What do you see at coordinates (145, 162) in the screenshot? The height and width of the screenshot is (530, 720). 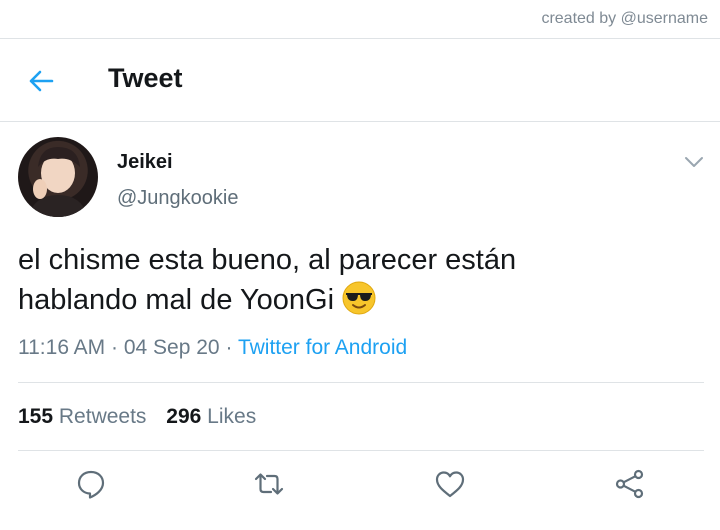 I see `author-name: Jeikei` at bounding box center [145, 162].